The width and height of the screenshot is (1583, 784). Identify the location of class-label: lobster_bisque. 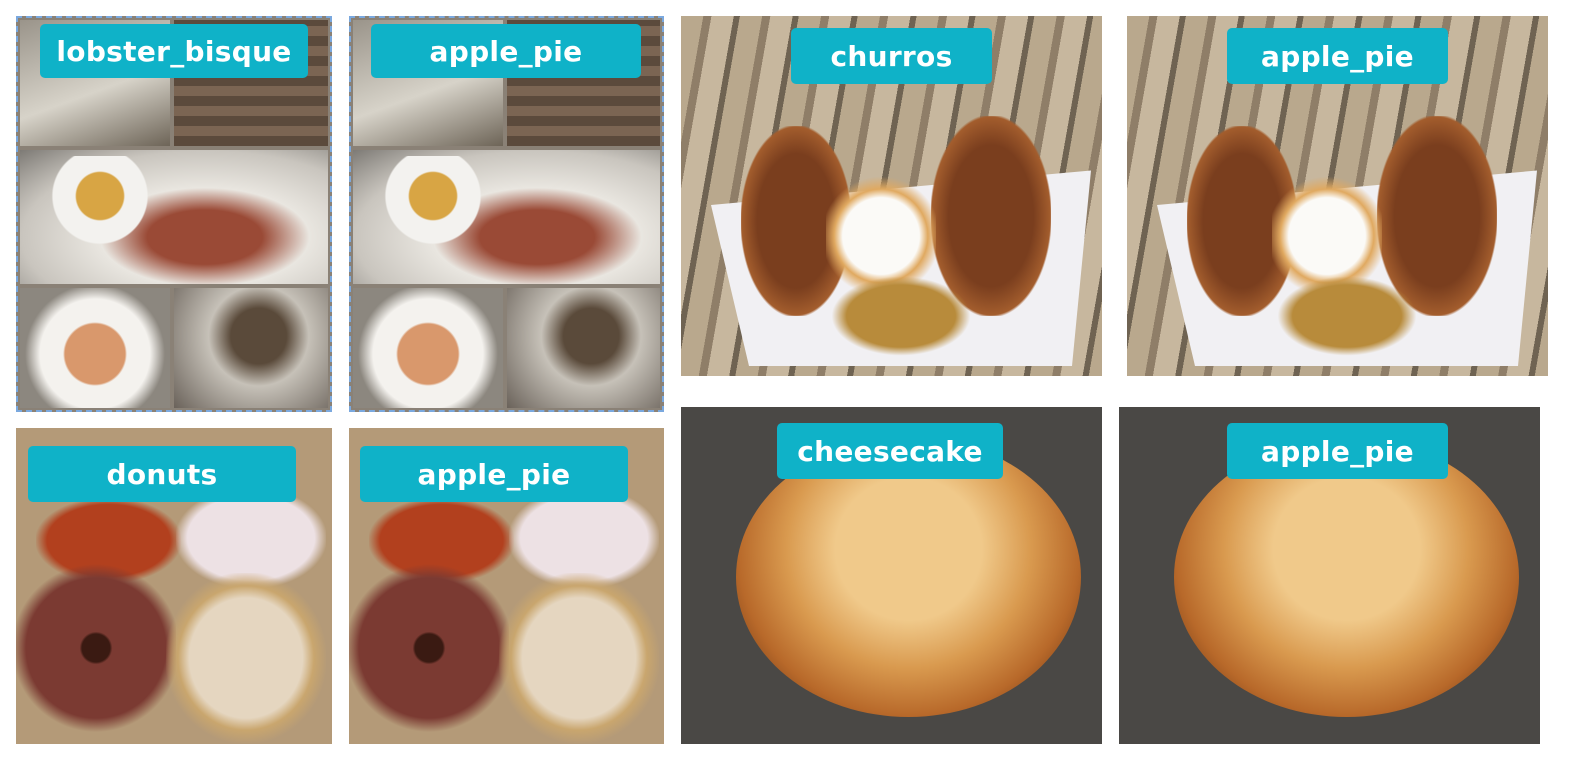
(174, 51).